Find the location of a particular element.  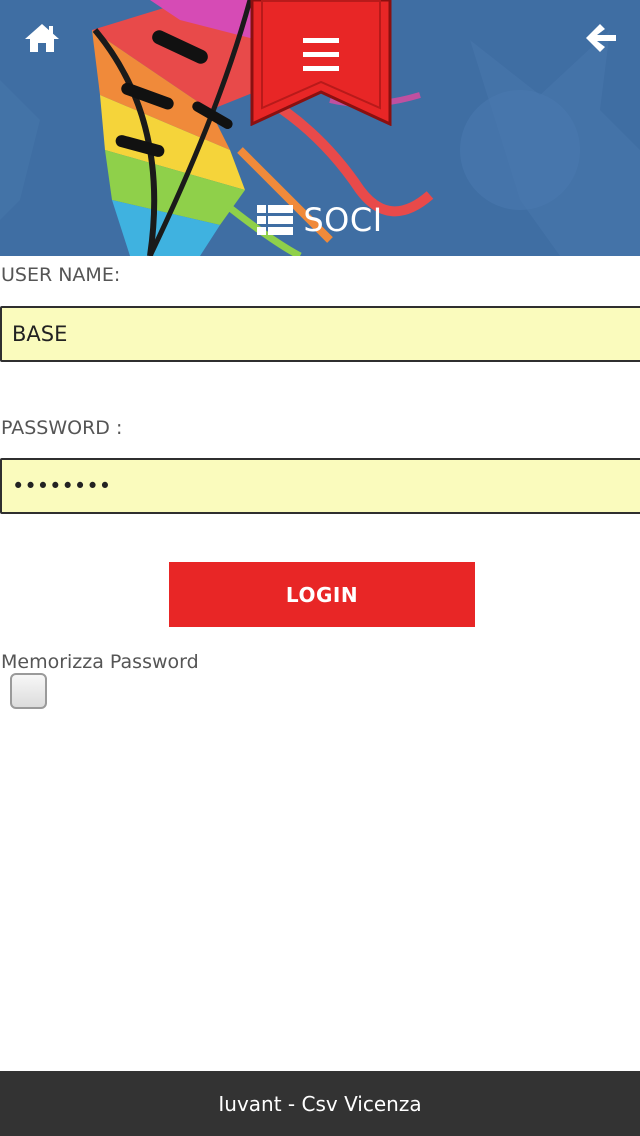

home-icon is located at coordinates (42, 38).